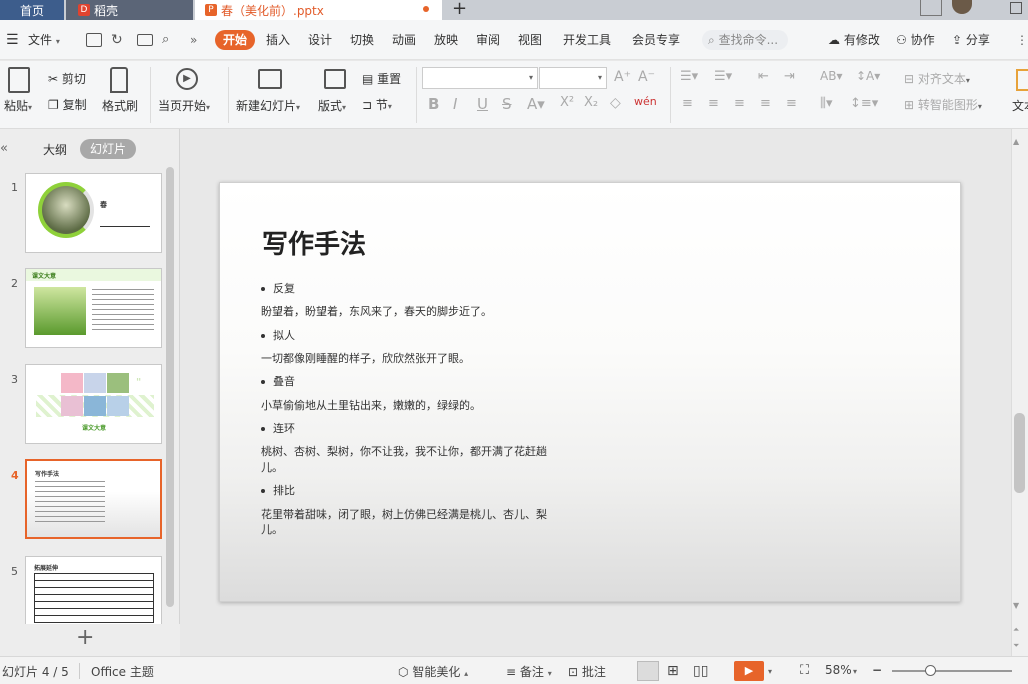 Image resolution: width=1028 pixels, height=684 pixels. What do you see at coordinates (433, 104) in the screenshot?
I see `bold-icon: B` at bounding box center [433, 104].